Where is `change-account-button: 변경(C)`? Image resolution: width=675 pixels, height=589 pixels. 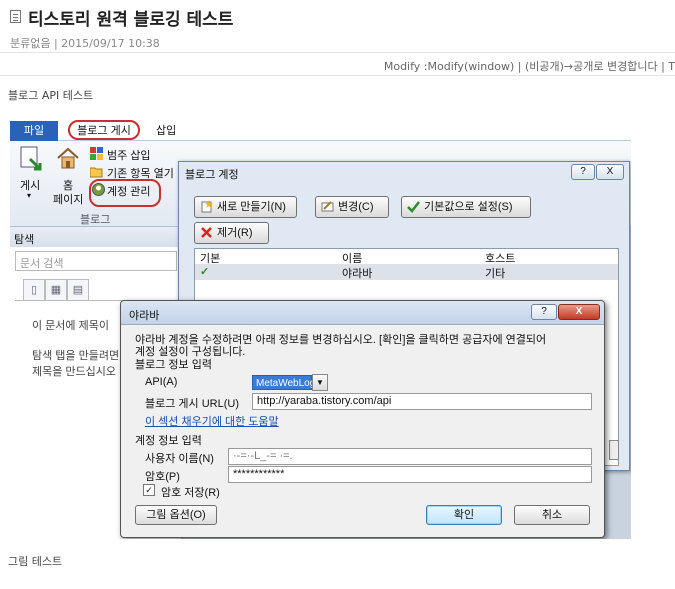 change-account-button: 변경(C) is located at coordinates (352, 207).